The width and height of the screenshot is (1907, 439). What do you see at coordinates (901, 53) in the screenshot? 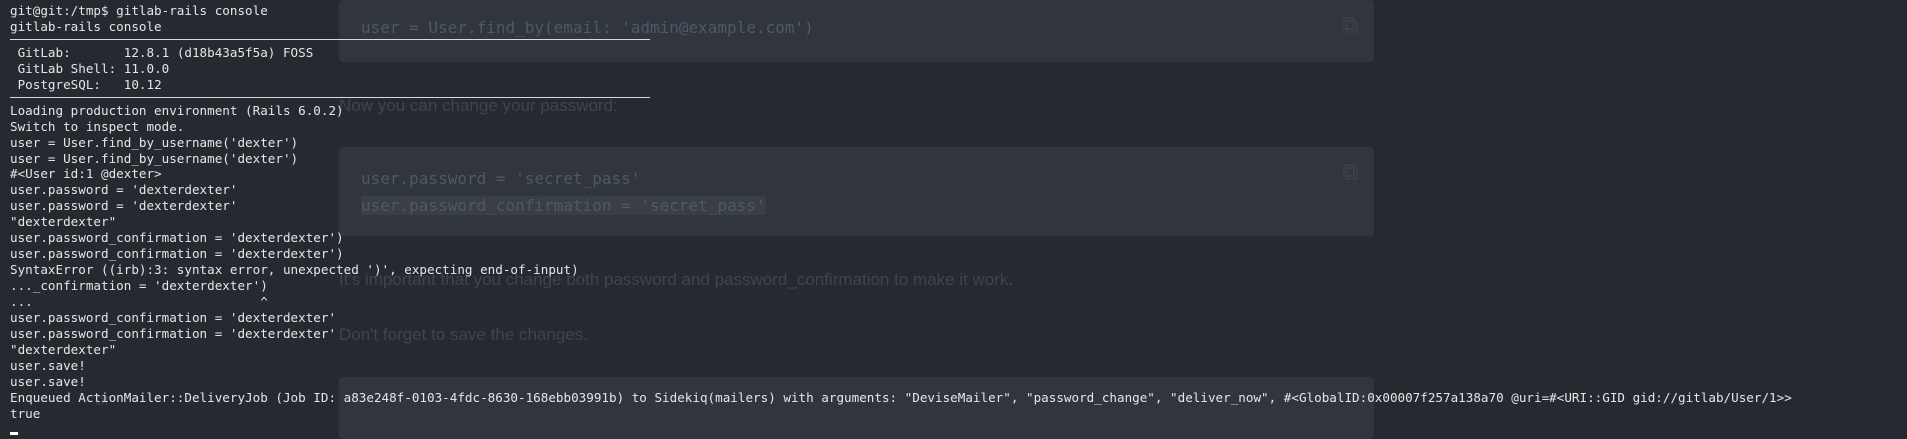
I see `banner-row: GitLab: 12.8.1 (d18b43a5f5a) FOSS` at bounding box center [901, 53].